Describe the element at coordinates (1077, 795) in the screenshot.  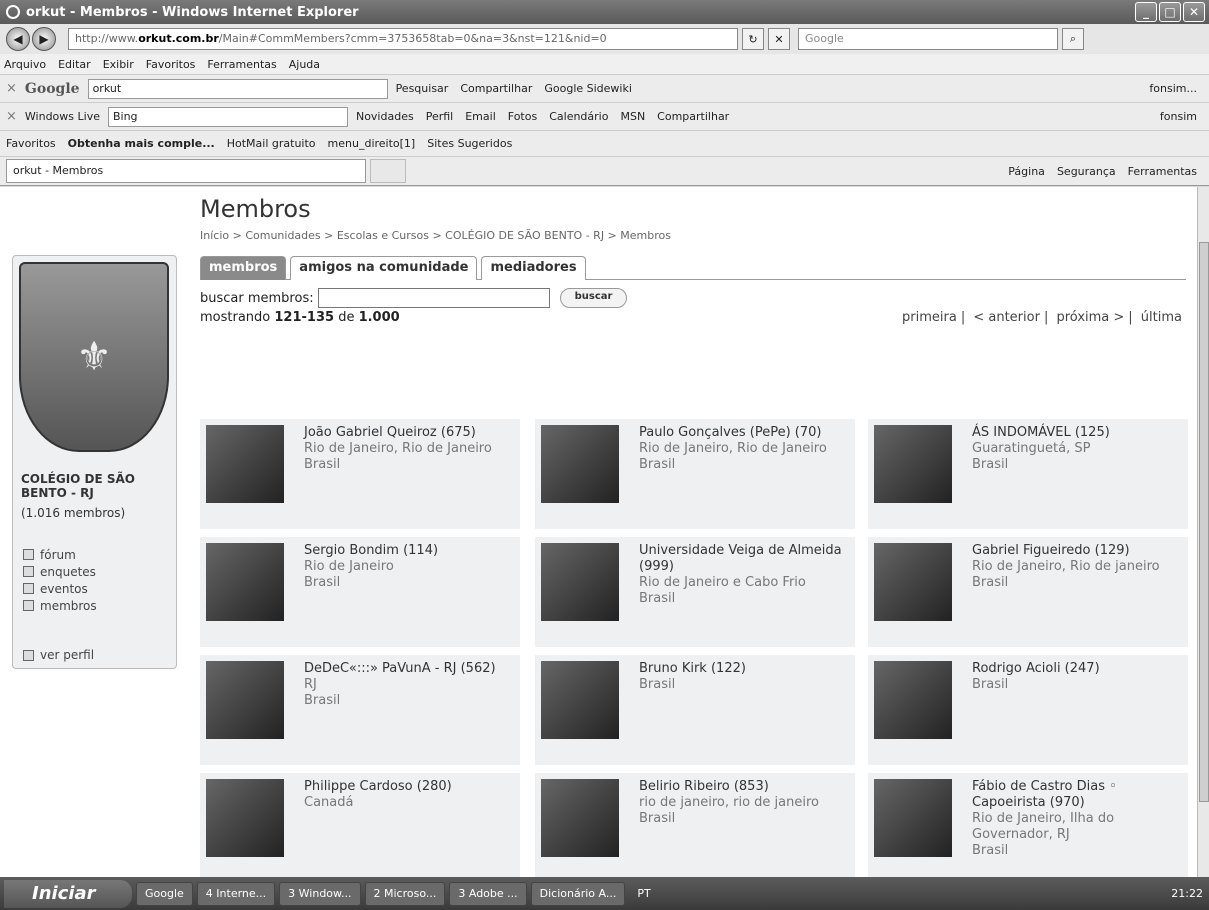
I see `member-name: Fábio de Castro Dias ◦ Capoeirista (970)` at that location.